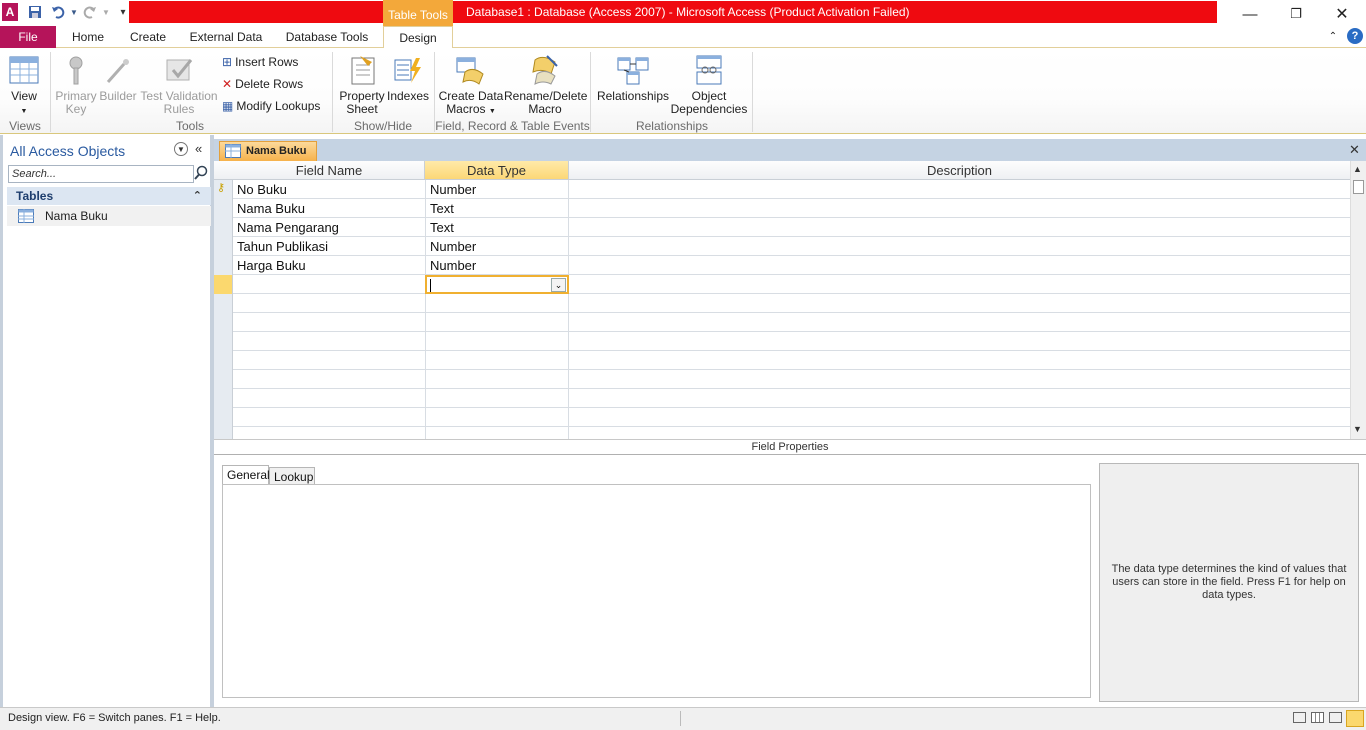 The width and height of the screenshot is (1366, 730). What do you see at coordinates (329, 265) in the screenshot?
I see `field-name-cell: Harga Buku` at bounding box center [329, 265].